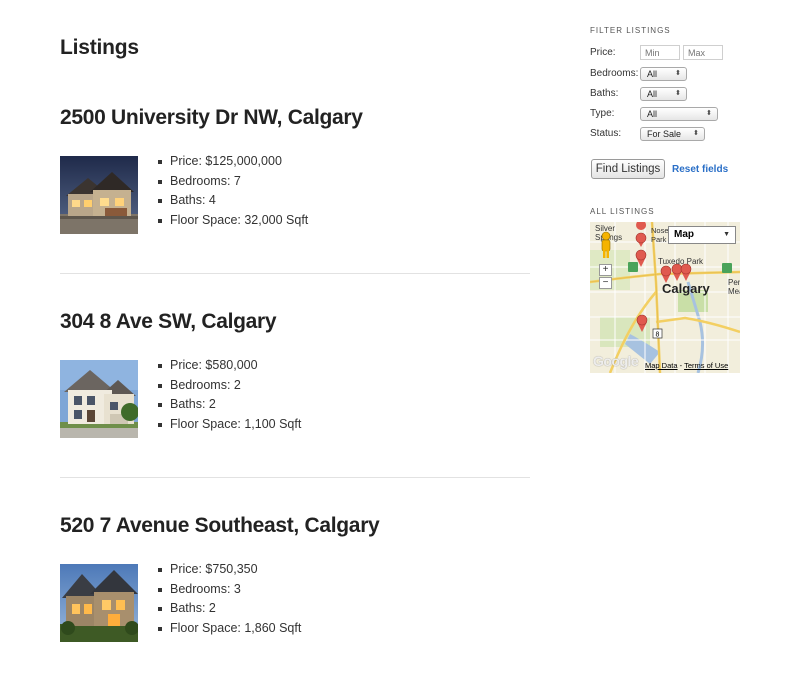  What do you see at coordinates (233, 162) in the screenshot?
I see `listing-price: Price: $125,000,000` at bounding box center [233, 162].